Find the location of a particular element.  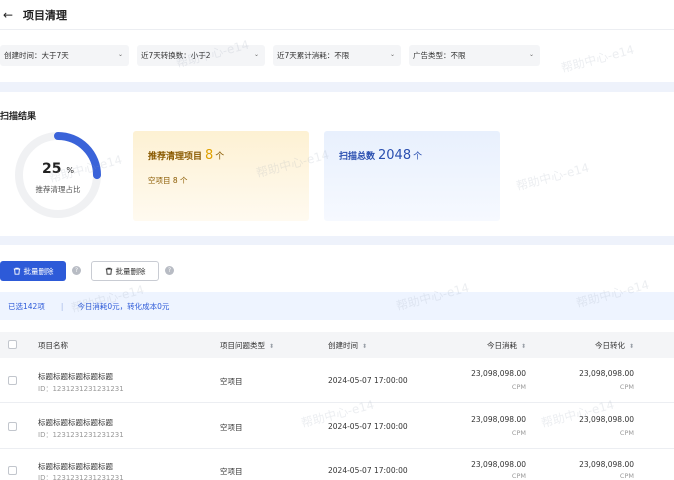

recommend-title-text: 推荐清理项目 is located at coordinates (175, 157).